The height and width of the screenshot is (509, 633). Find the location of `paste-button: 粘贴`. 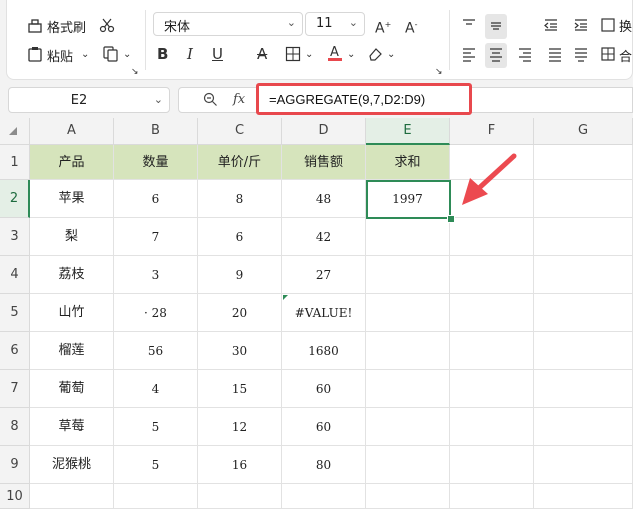

paste-button: 粘贴 is located at coordinates (60, 55).